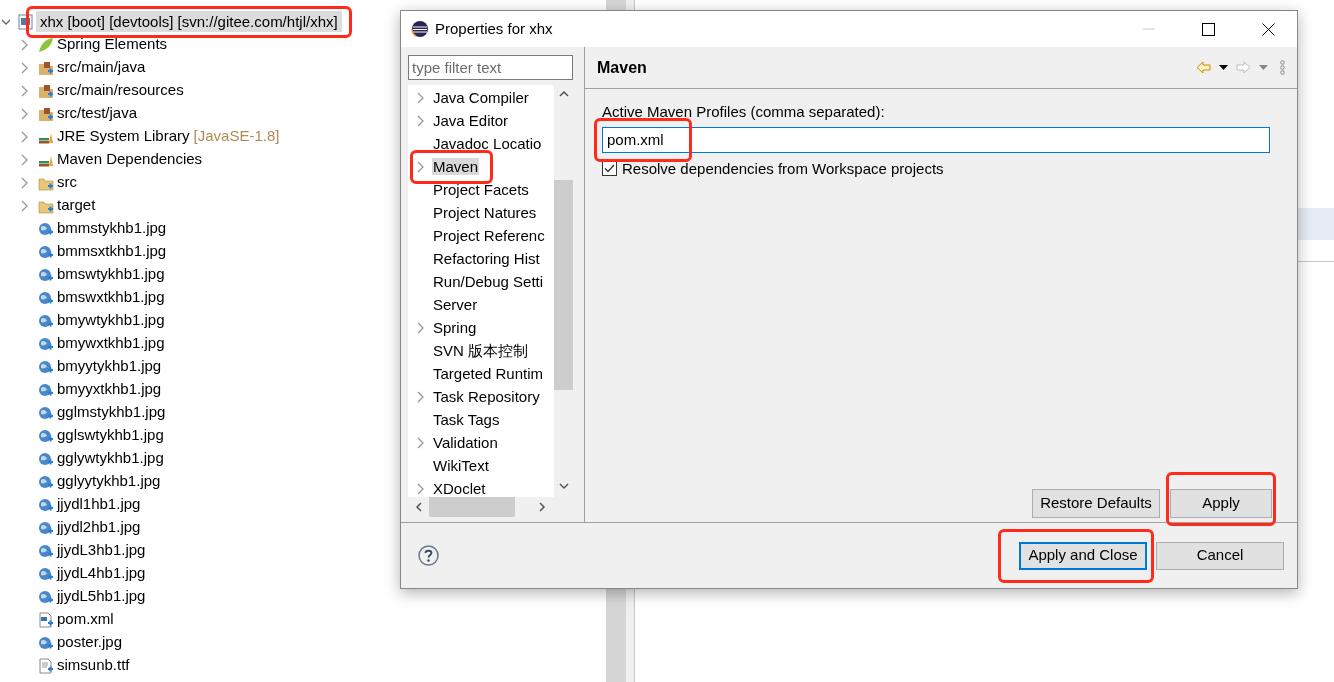 This screenshot has width=1334, height=682. Describe the element at coordinates (488, 281) in the screenshot. I see `nav-item: Run/Debug Setti` at that location.